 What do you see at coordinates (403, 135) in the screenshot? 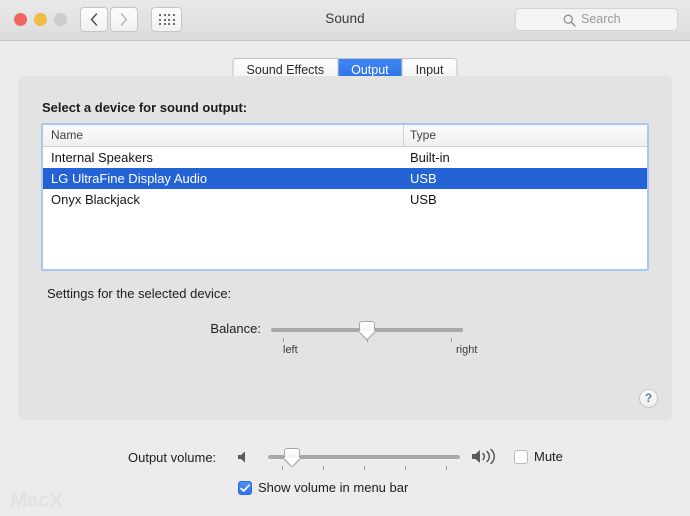
I see `column-divider` at bounding box center [403, 135].